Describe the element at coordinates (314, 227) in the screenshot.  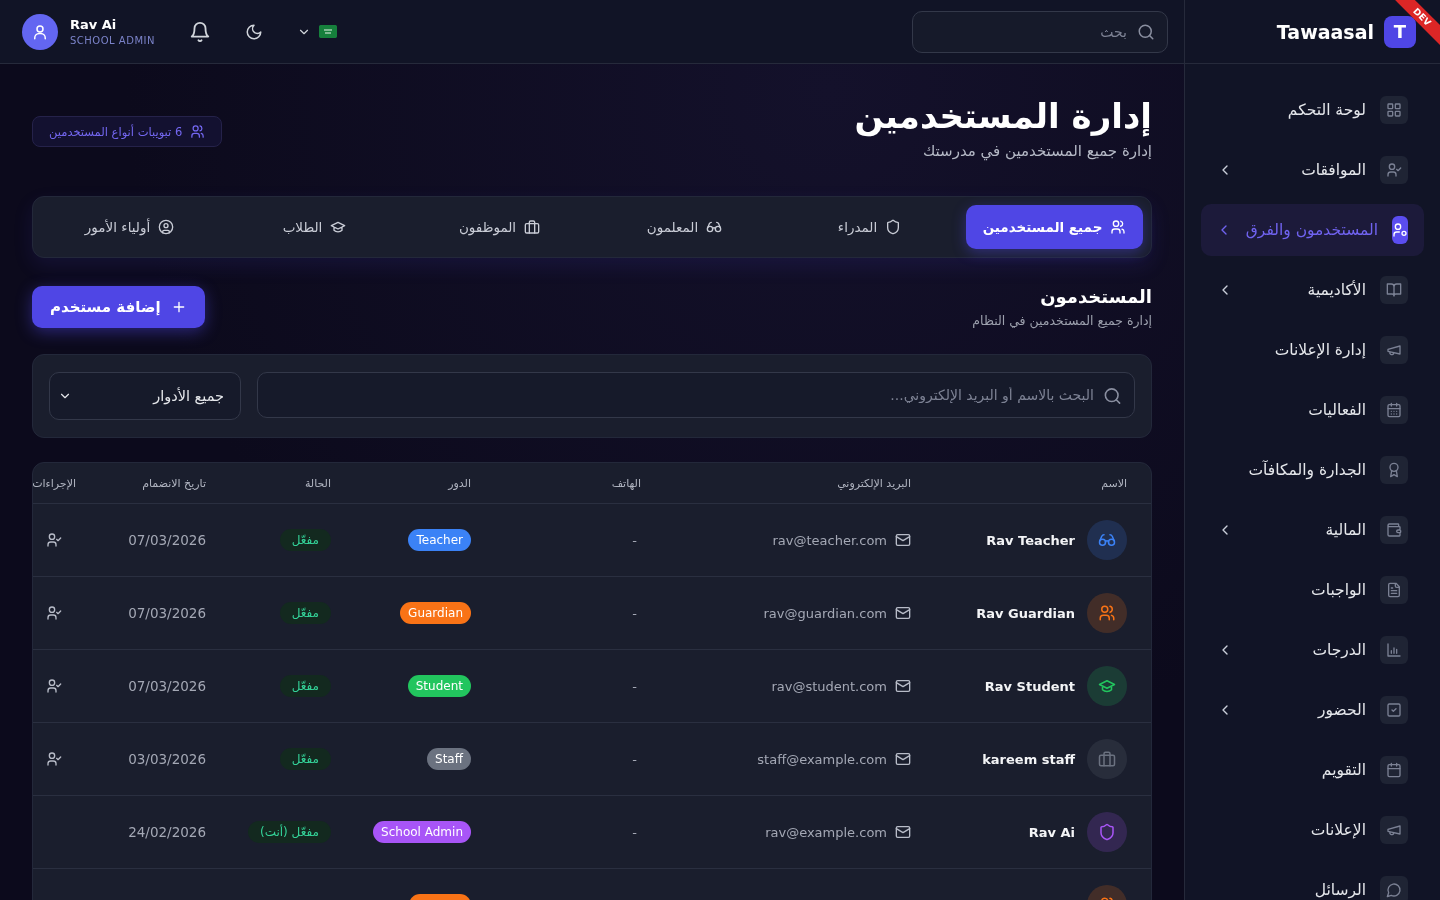
I see `tab: الطلاب` at that location.